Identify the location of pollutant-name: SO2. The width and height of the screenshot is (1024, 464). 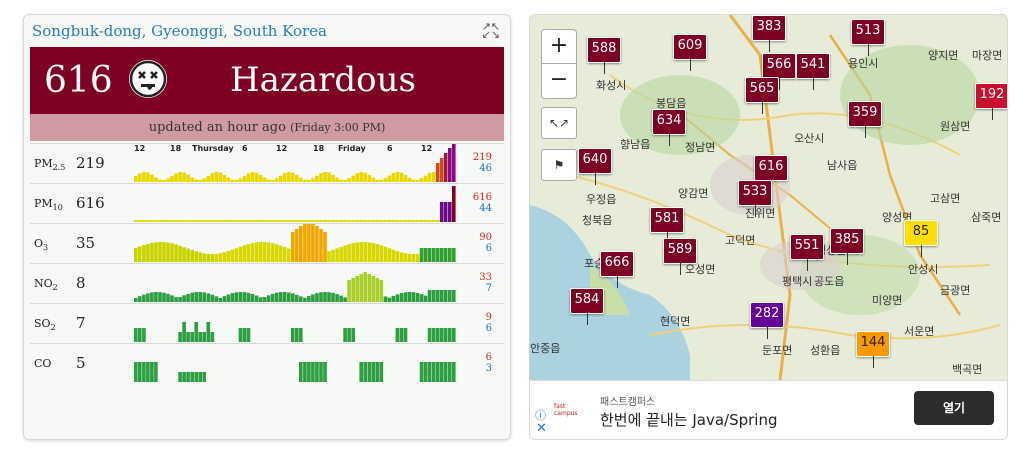
(45, 324).